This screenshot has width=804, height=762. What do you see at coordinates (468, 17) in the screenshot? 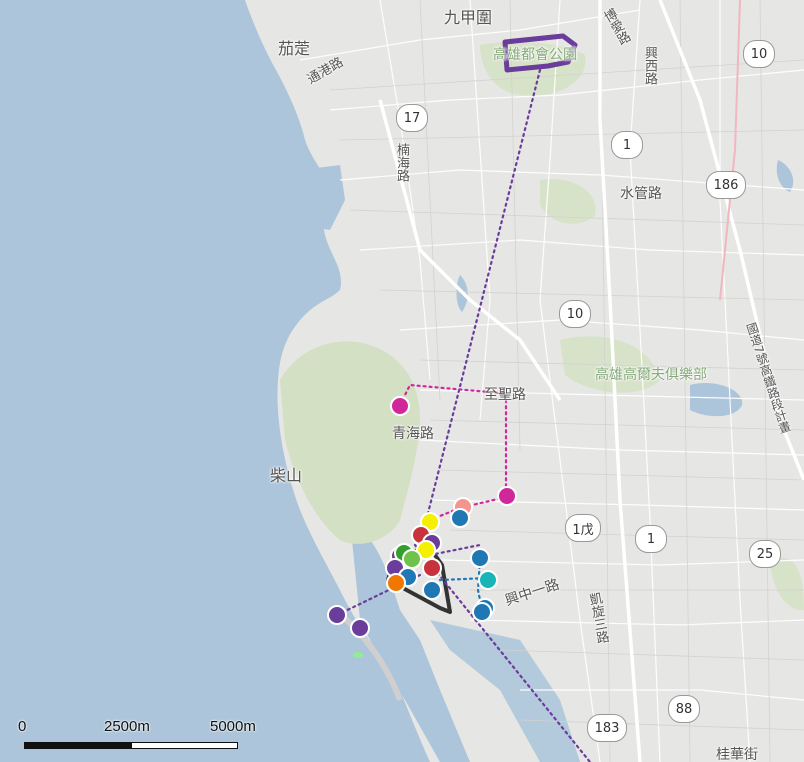
I see `label-jiajia: 九甲圍` at bounding box center [468, 17].